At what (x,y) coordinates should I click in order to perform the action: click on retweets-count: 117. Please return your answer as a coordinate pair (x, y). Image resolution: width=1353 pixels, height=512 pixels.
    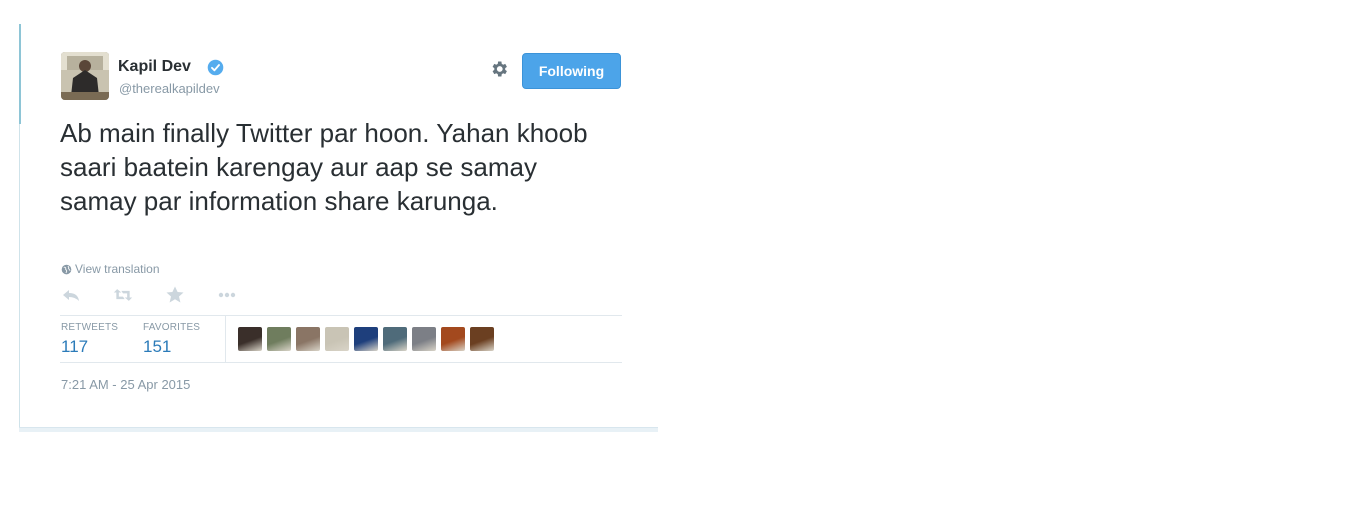
    Looking at the image, I should click on (74, 347).